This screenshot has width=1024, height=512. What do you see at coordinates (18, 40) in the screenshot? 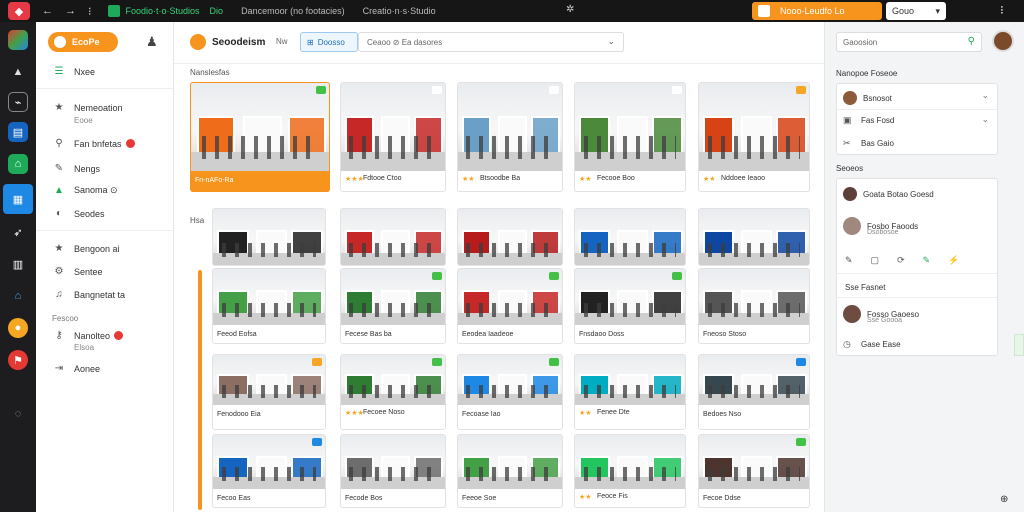
I see `gem-icon` at bounding box center [18, 40].